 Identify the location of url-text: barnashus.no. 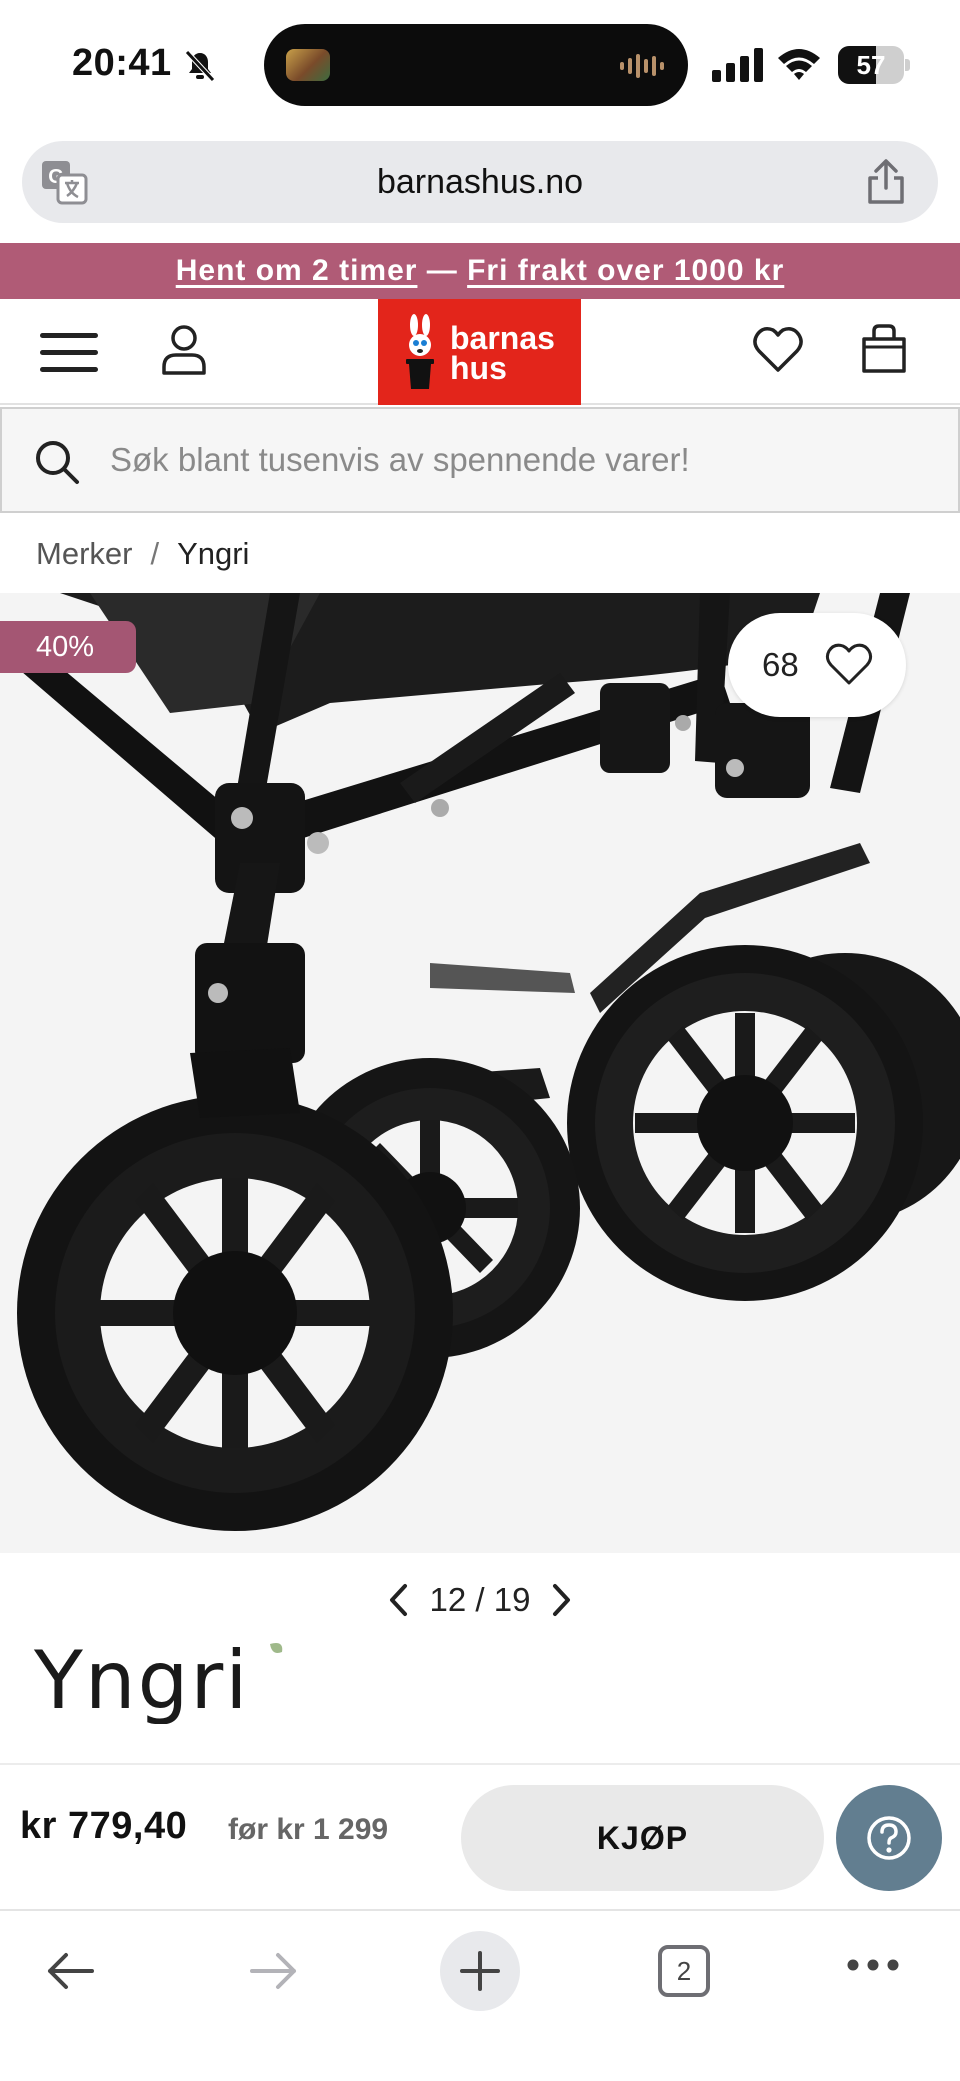
(480, 182).